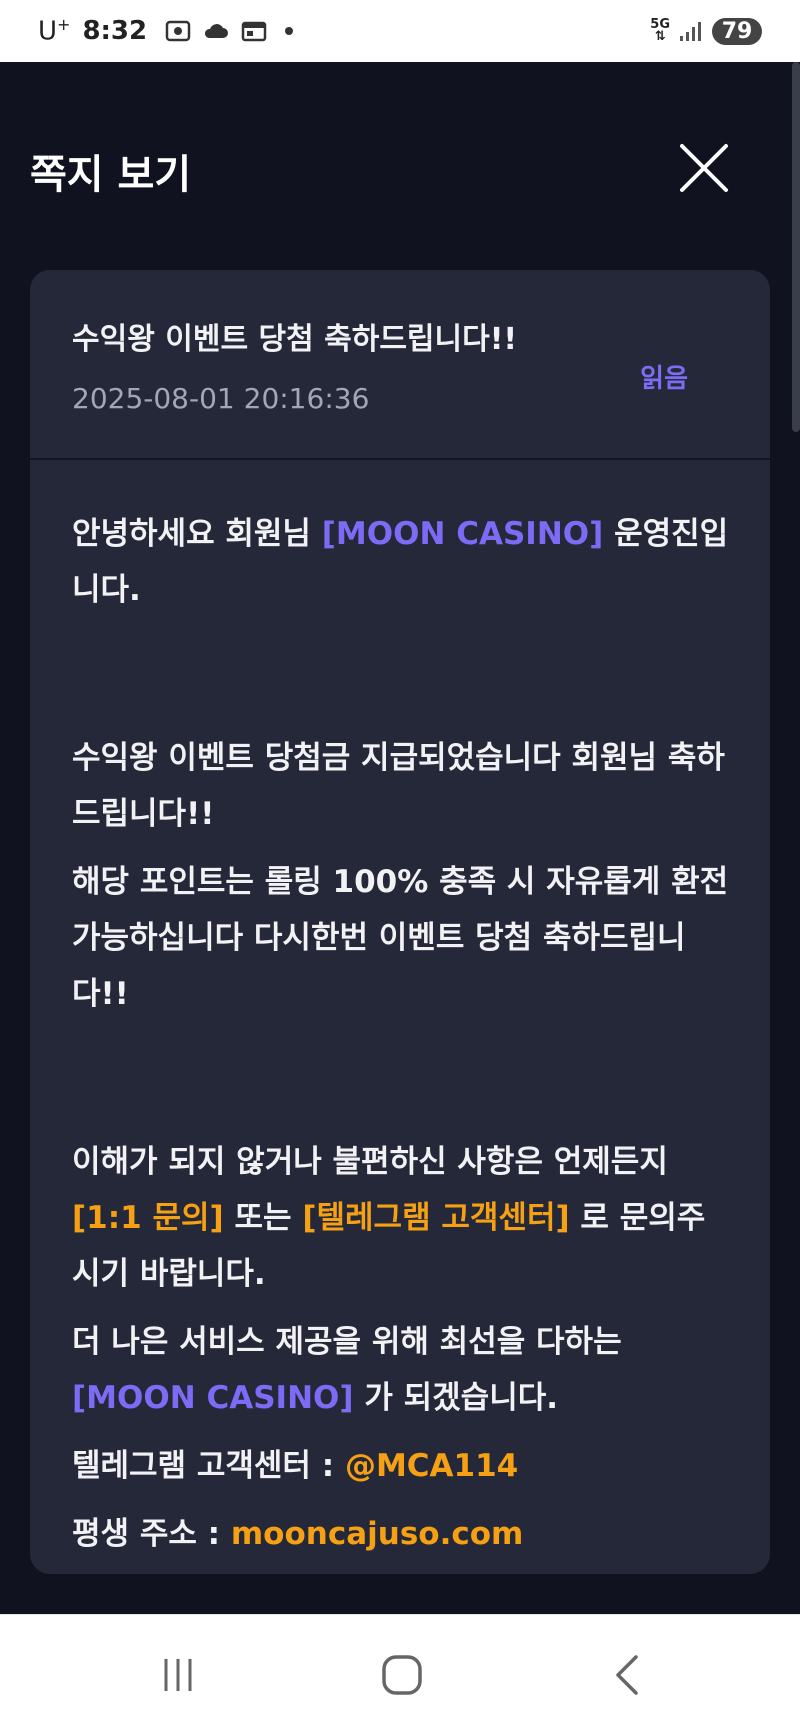 The image size is (800, 1734). I want to click on telegram-handle: @MCA114, so click(431, 1466).